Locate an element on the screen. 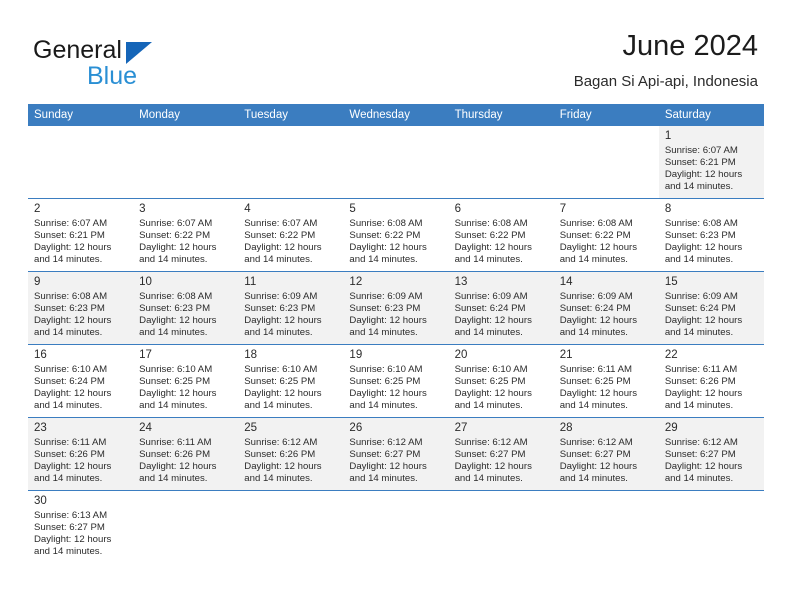  day-number: 22 is located at coordinates (671, 355).